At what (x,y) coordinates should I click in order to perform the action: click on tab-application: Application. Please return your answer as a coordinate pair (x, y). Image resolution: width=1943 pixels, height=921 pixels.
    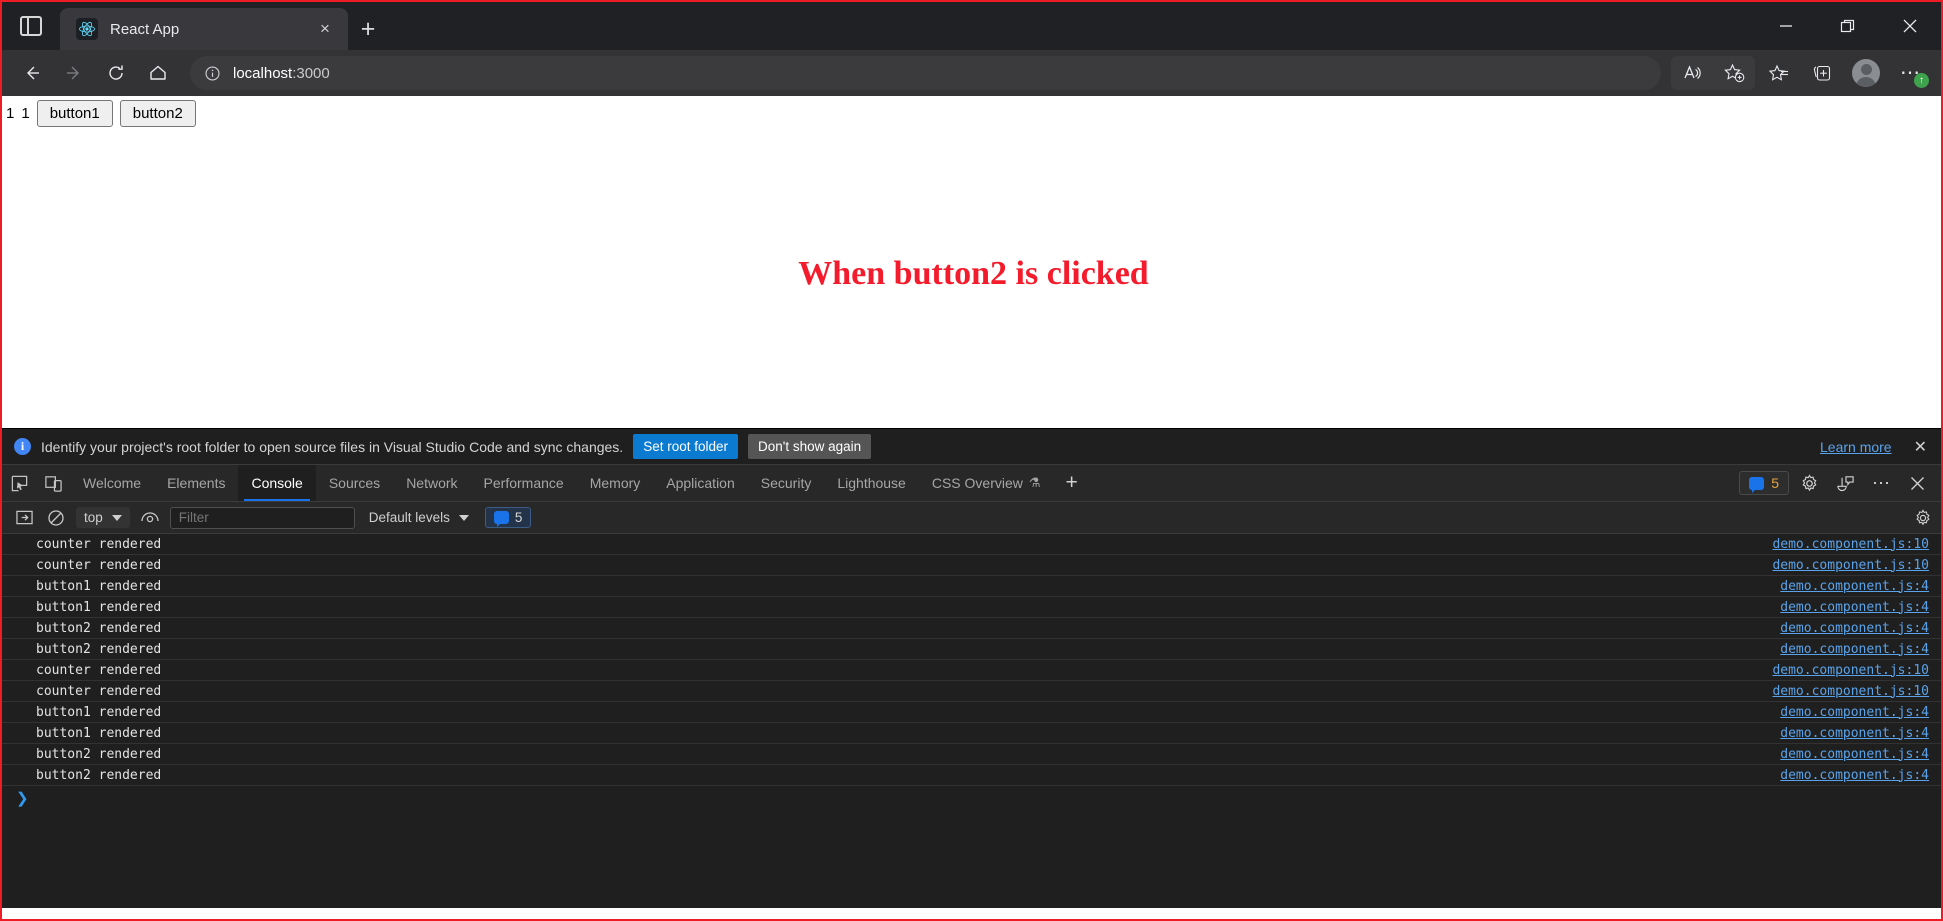
    Looking at the image, I should click on (700, 483).